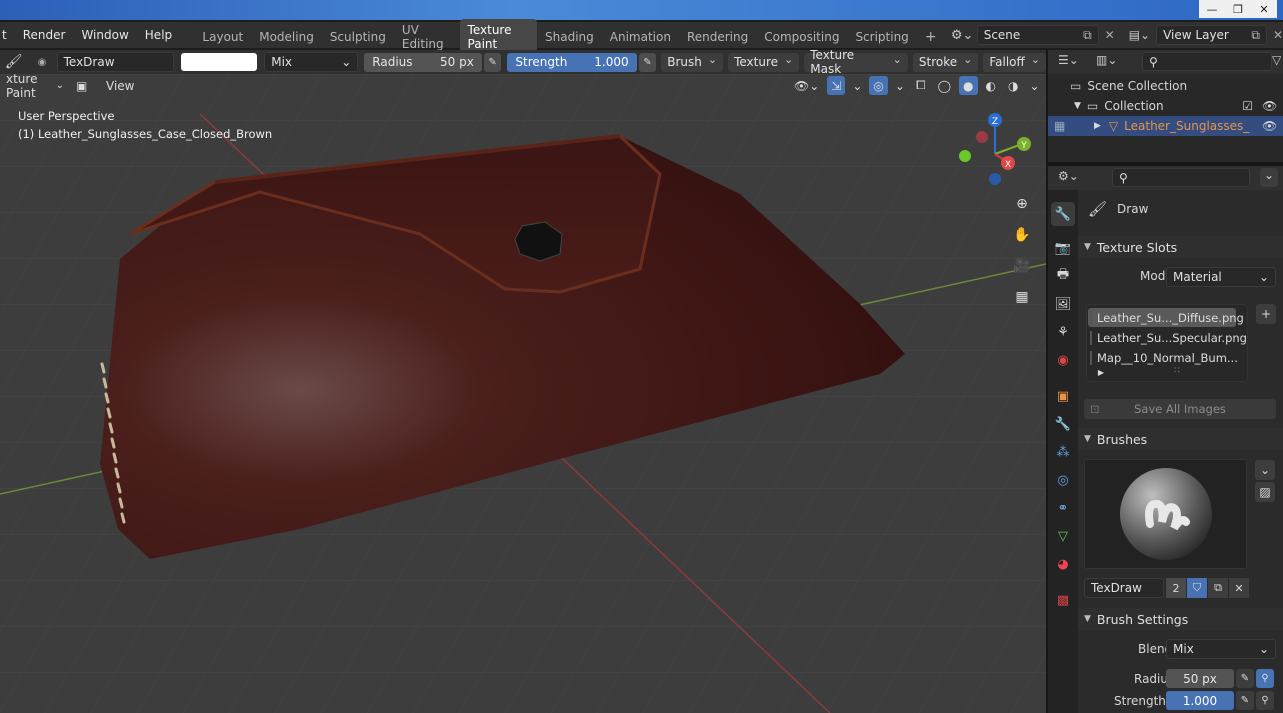 The width and height of the screenshot is (1283, 713). I want to click on delete-scene-icon: ✕, so click(1110, 35).